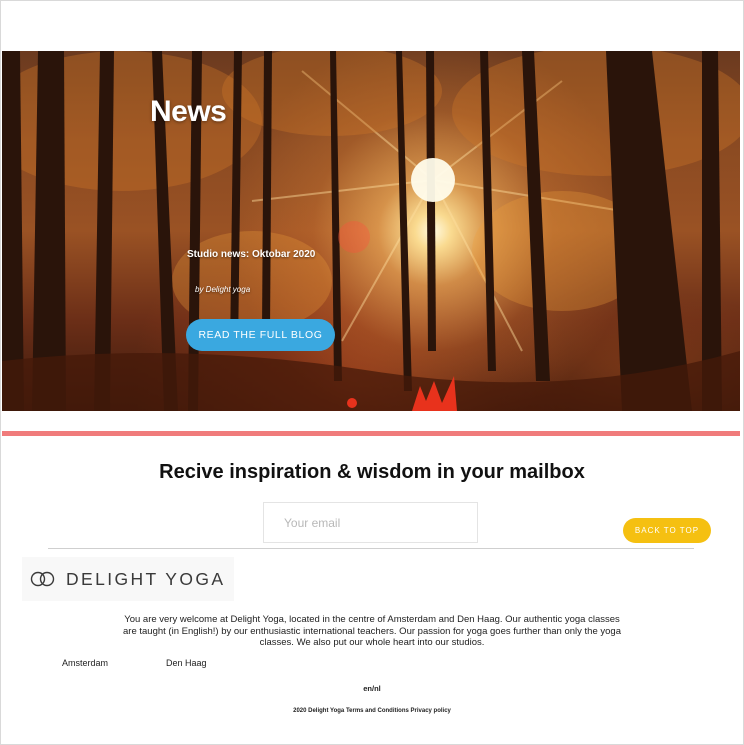 This screenshot has width=744, height=745. What do you see at coordinates (372, 688) in the screenshot?
I see `language-switch: en/nl` at bounding box center [372, 688].